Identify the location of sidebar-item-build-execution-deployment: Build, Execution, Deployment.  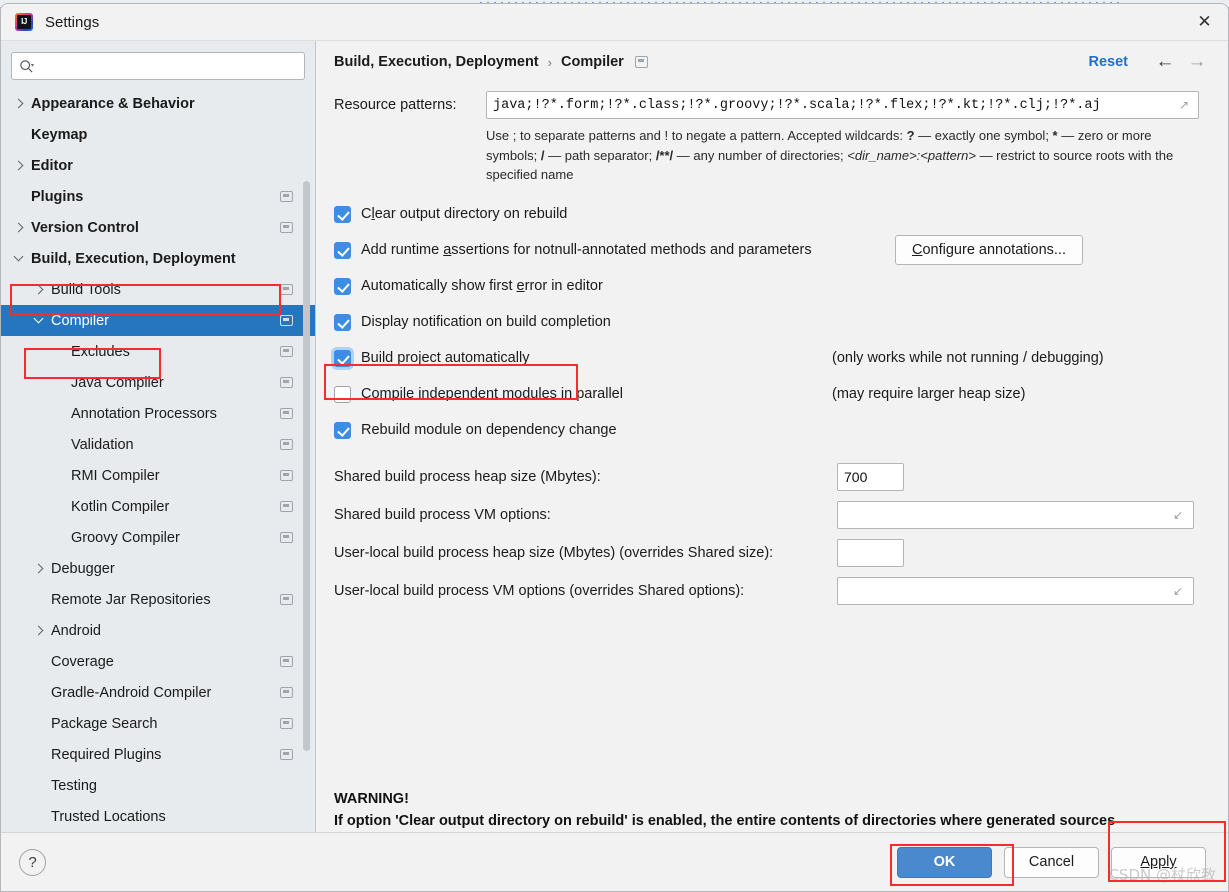
(158, 258).